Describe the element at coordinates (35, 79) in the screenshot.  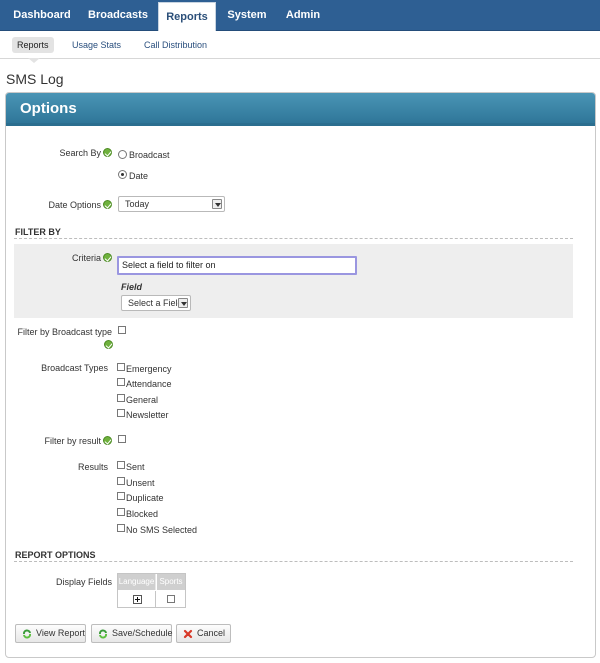
I see `page-title: SMS Log` at that location.